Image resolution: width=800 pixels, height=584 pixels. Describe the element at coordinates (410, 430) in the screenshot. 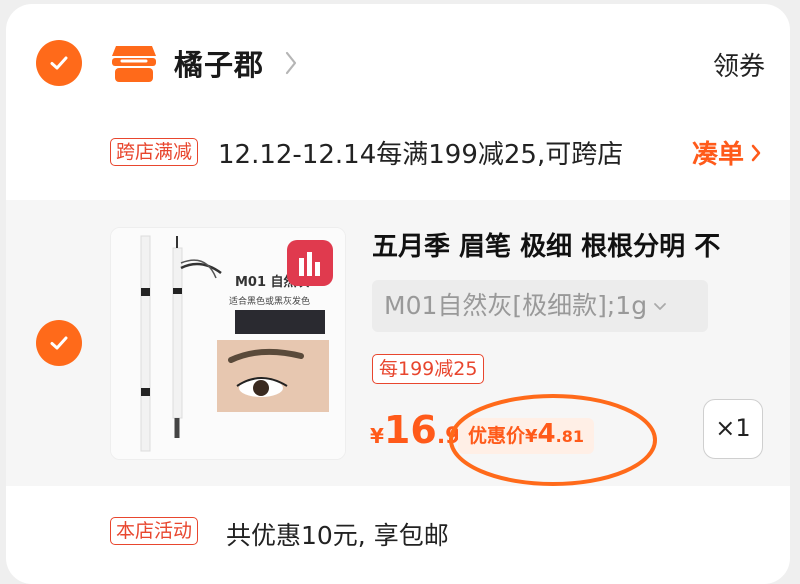

I see `price-integer: 16` at that location.